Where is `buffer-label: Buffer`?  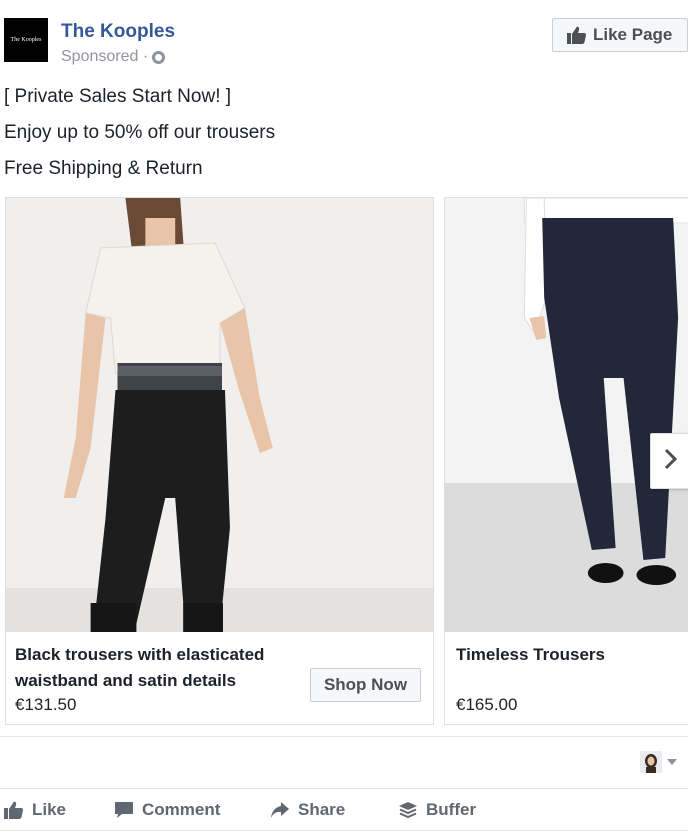
buffer-label: Buffer is located at coordinates (451, 809).